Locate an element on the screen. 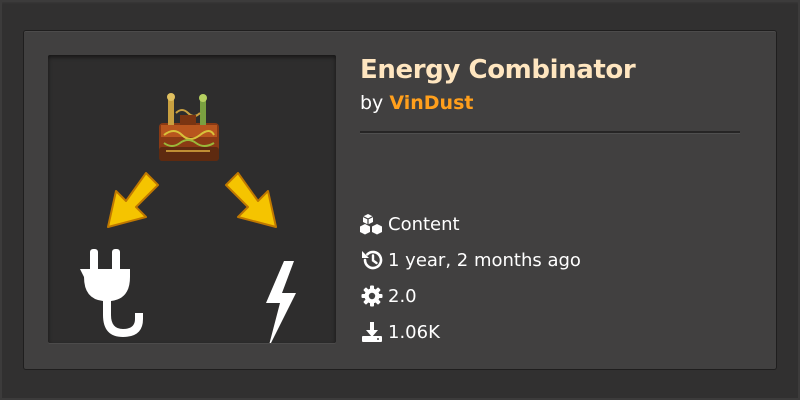 This screenshot has height=400, width=800. version-text: 2.0 is located at coordinates (402, 296).